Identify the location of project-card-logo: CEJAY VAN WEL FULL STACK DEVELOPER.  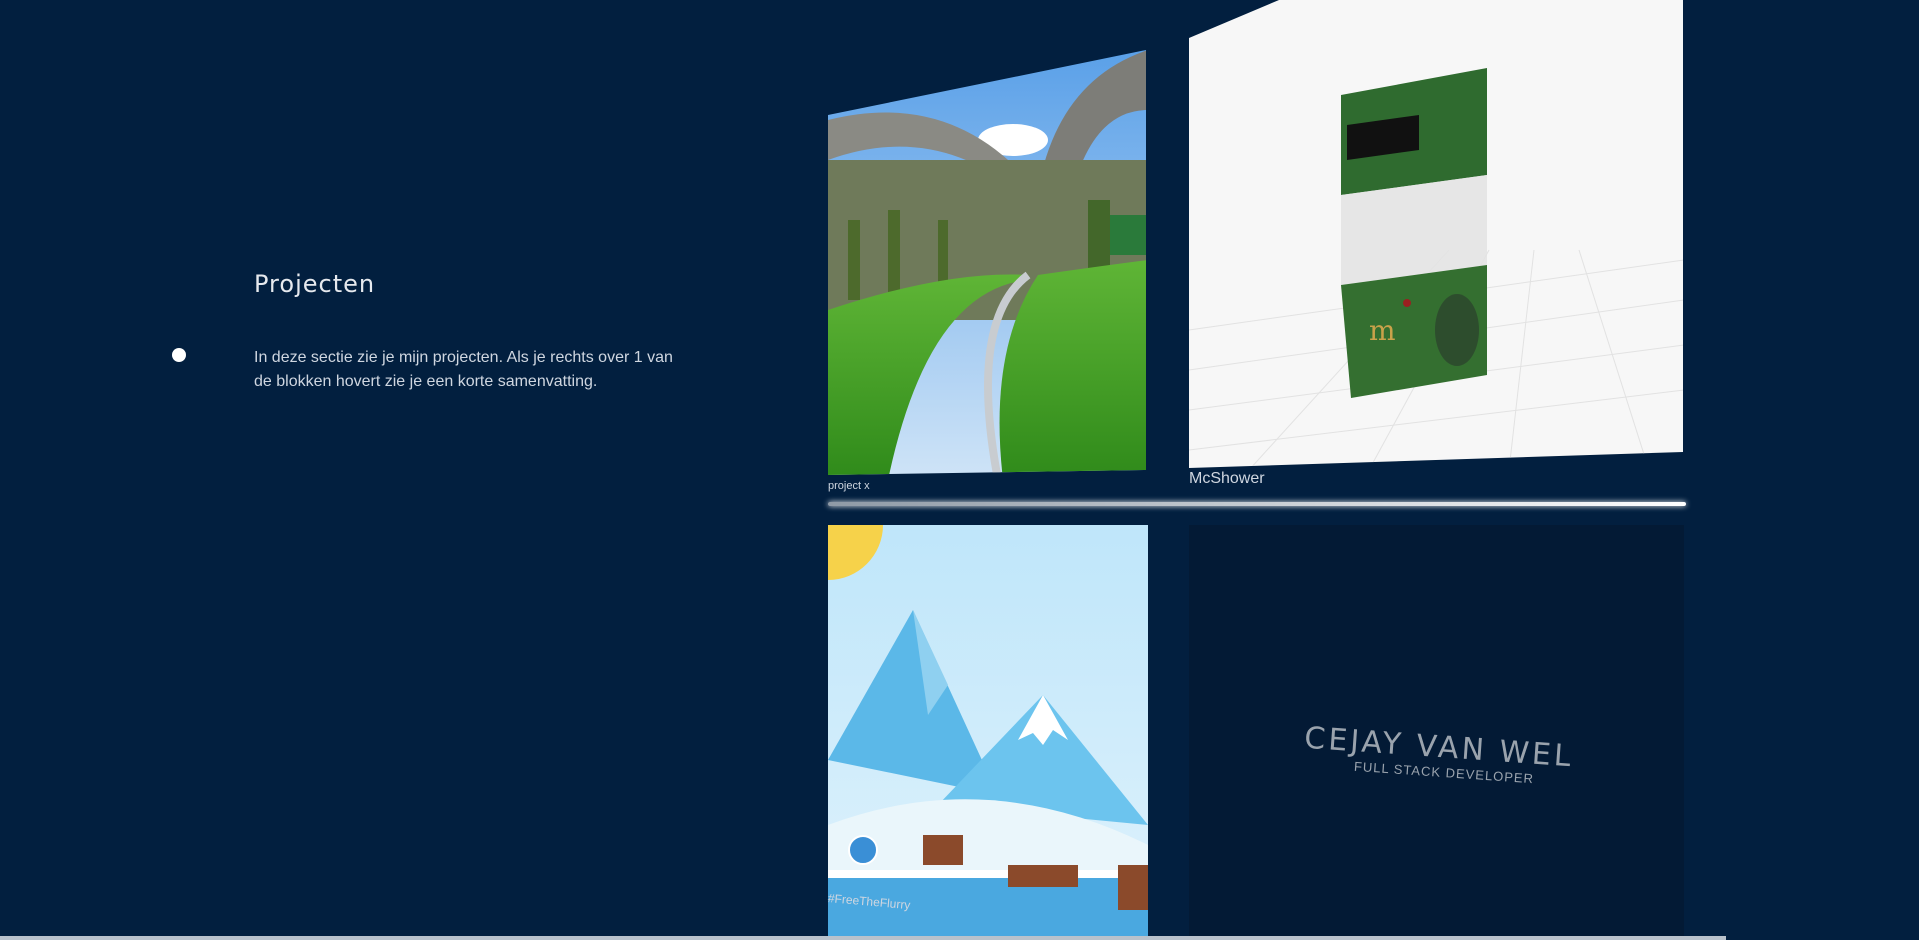
(1436, 732).